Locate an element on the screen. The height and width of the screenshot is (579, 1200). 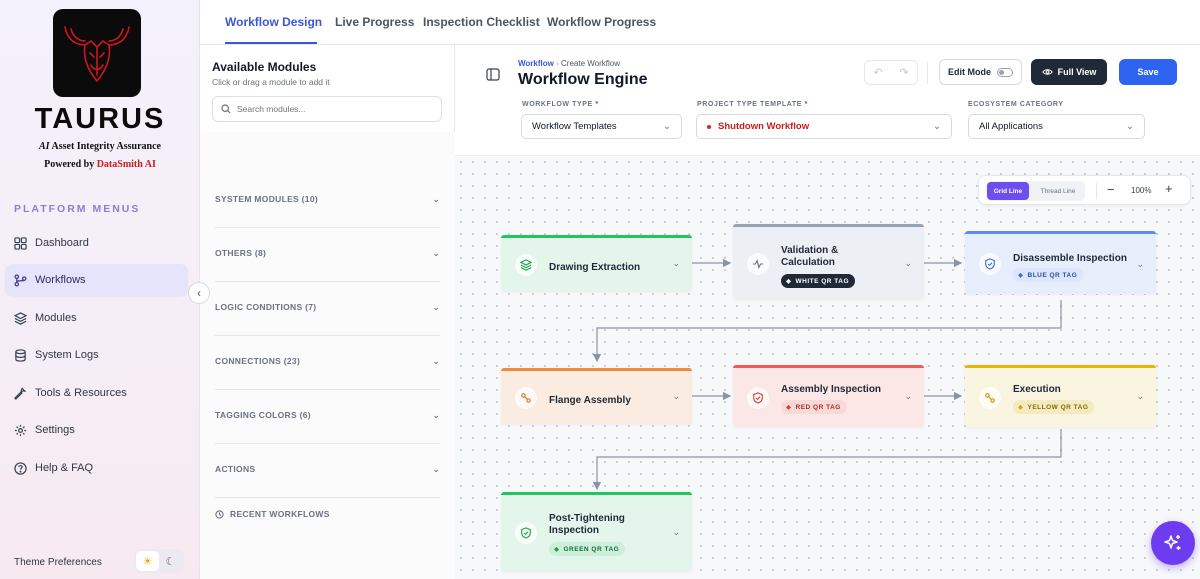
sidebar-item-label: Modules is located at coordinates (56, 318).